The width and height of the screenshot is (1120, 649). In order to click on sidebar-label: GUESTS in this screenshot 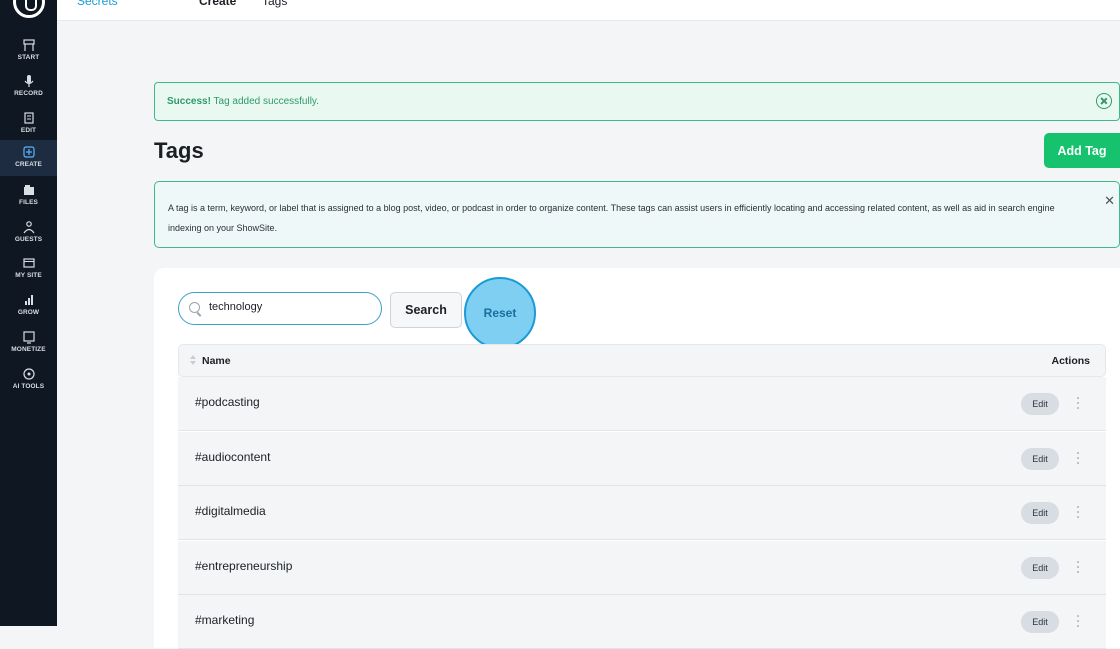, I will do `click(28, 239)`.